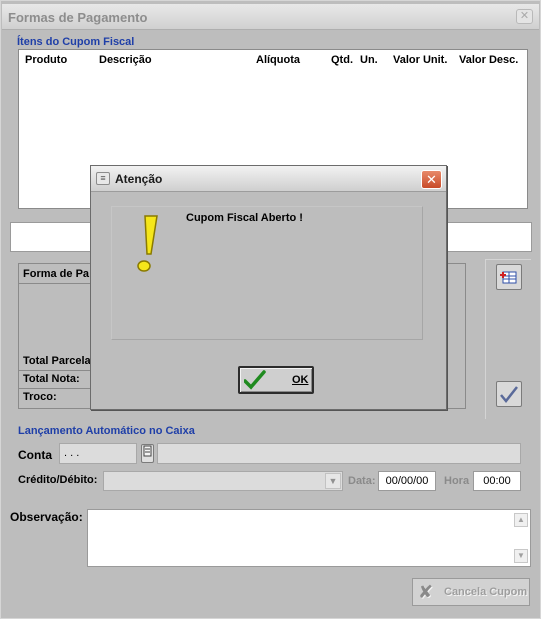 Image resolution: width=541 pixels, height=619 pixels. I want to click on window-title: Formas de Pagamento, so click(78, 17).